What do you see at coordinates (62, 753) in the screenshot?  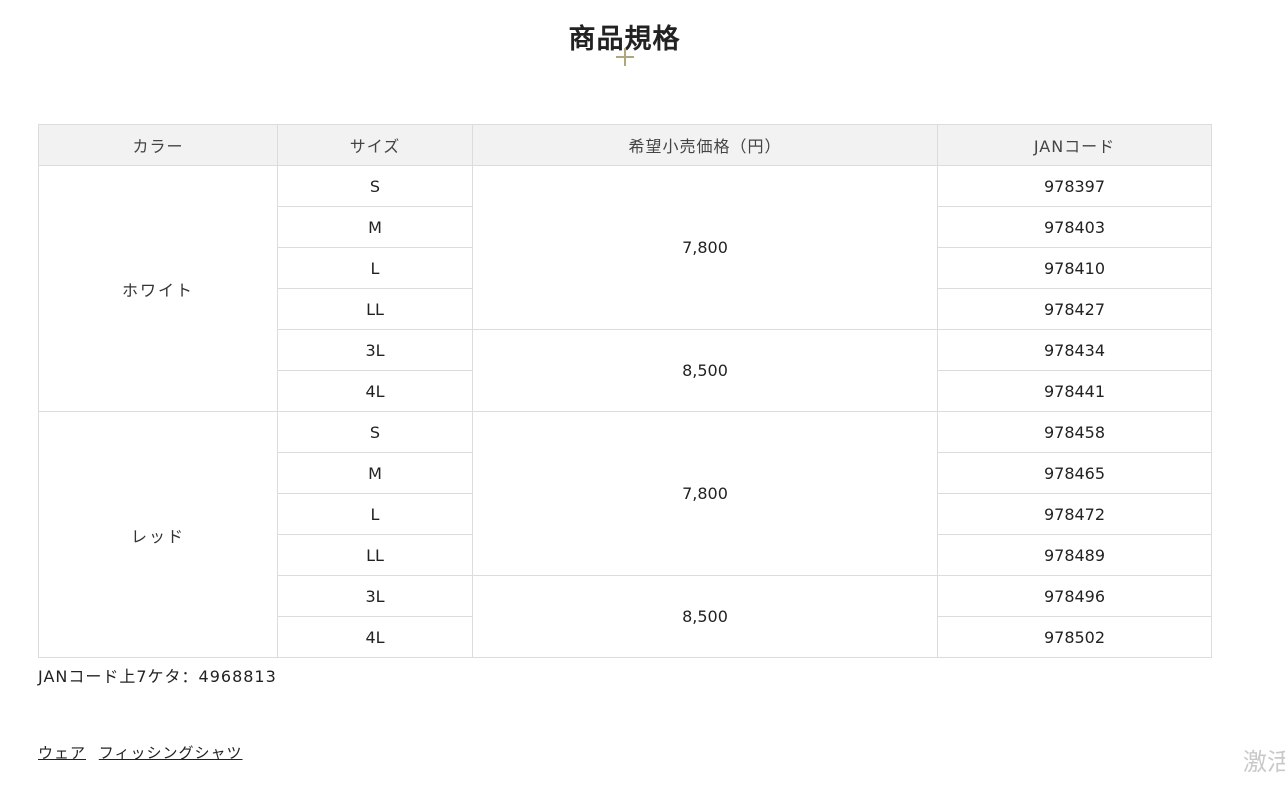 I see `tag-link-wear: ウェア` at bounding box center [62, 753].